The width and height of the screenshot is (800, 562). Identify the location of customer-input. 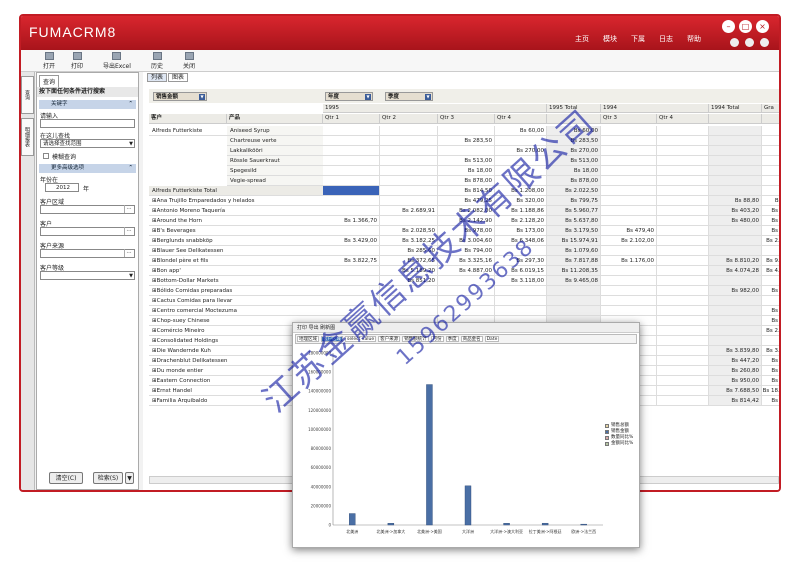
(87, 231).